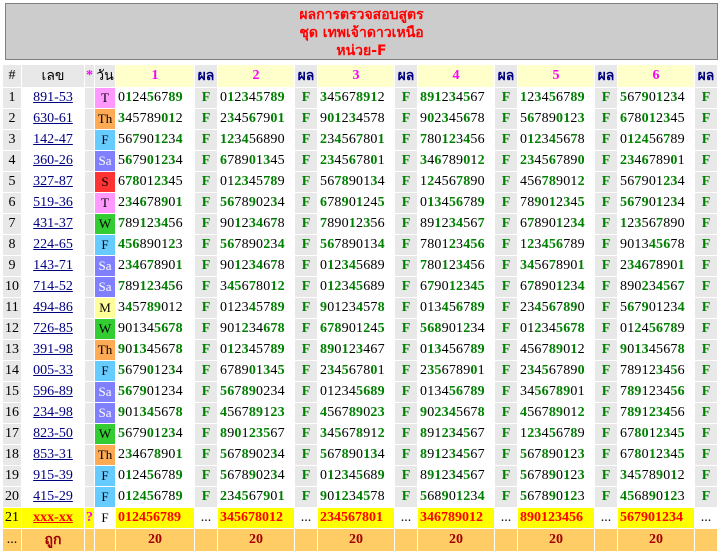  I want to click on digit-set-cell: 123456890, so click(256, 140).